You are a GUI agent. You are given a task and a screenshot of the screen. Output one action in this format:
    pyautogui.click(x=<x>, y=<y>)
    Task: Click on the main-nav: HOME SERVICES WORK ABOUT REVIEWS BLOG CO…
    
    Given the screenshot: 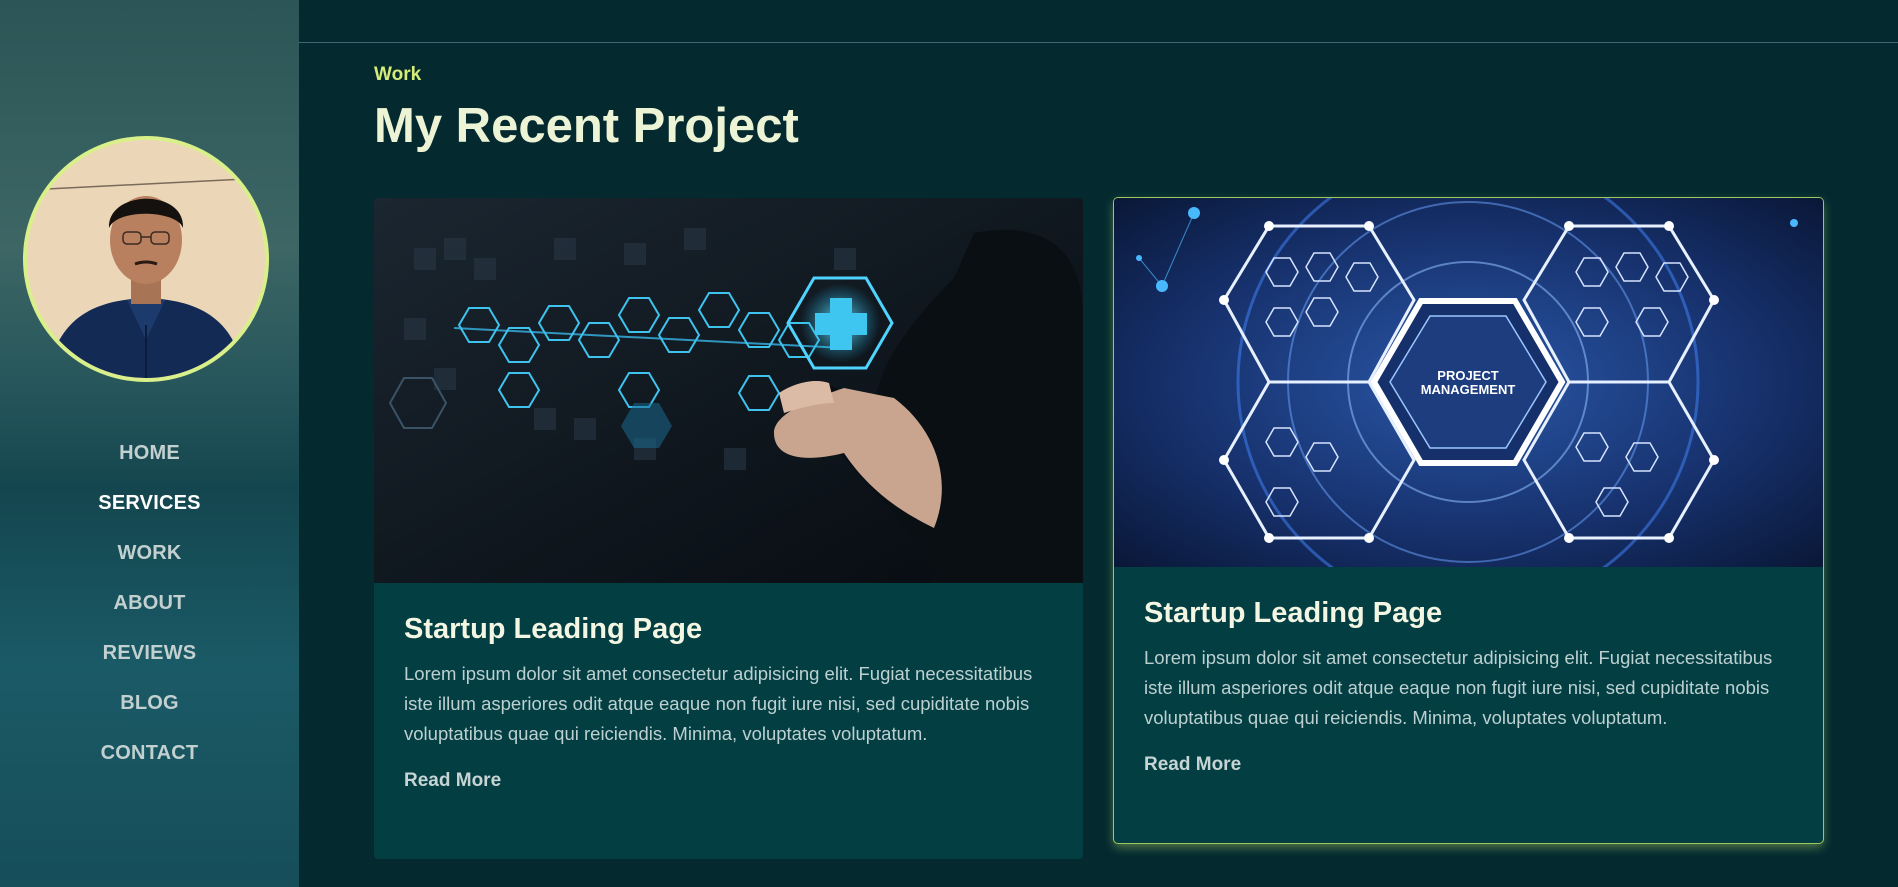 What is the action you would take?
    pyautogui.click(x=149, y=603)
    